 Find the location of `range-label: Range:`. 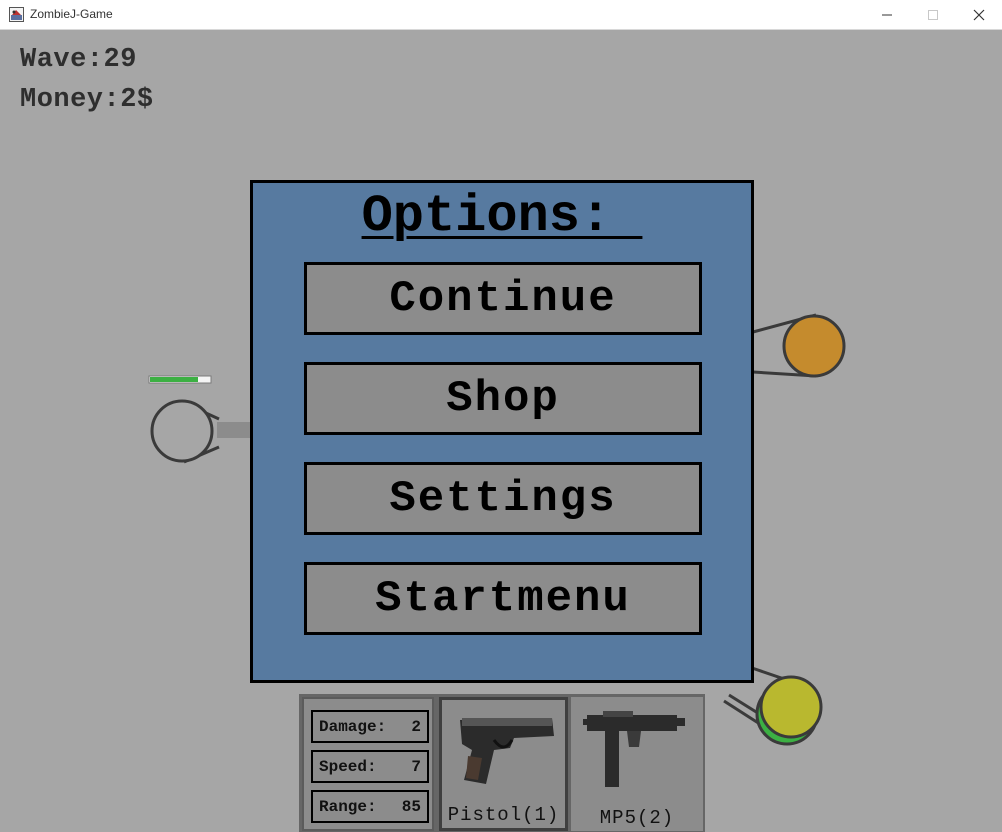

range-label: Range: is located at coordinates (348, 806).